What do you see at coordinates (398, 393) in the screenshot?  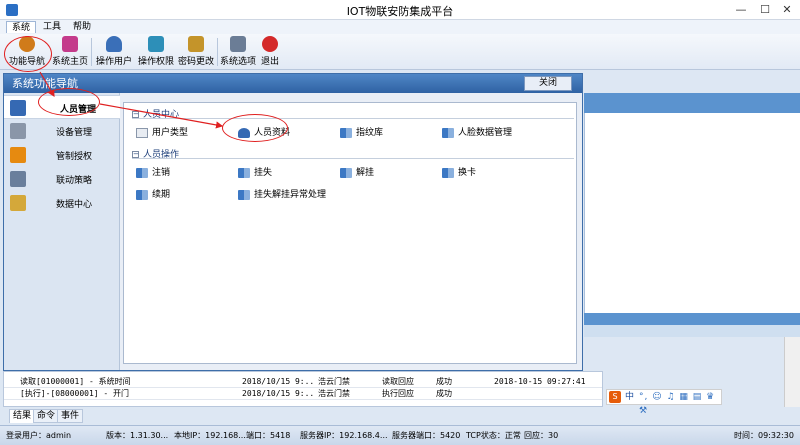 I see `log-reply: 执行回应` at bounding box center [398, 393].